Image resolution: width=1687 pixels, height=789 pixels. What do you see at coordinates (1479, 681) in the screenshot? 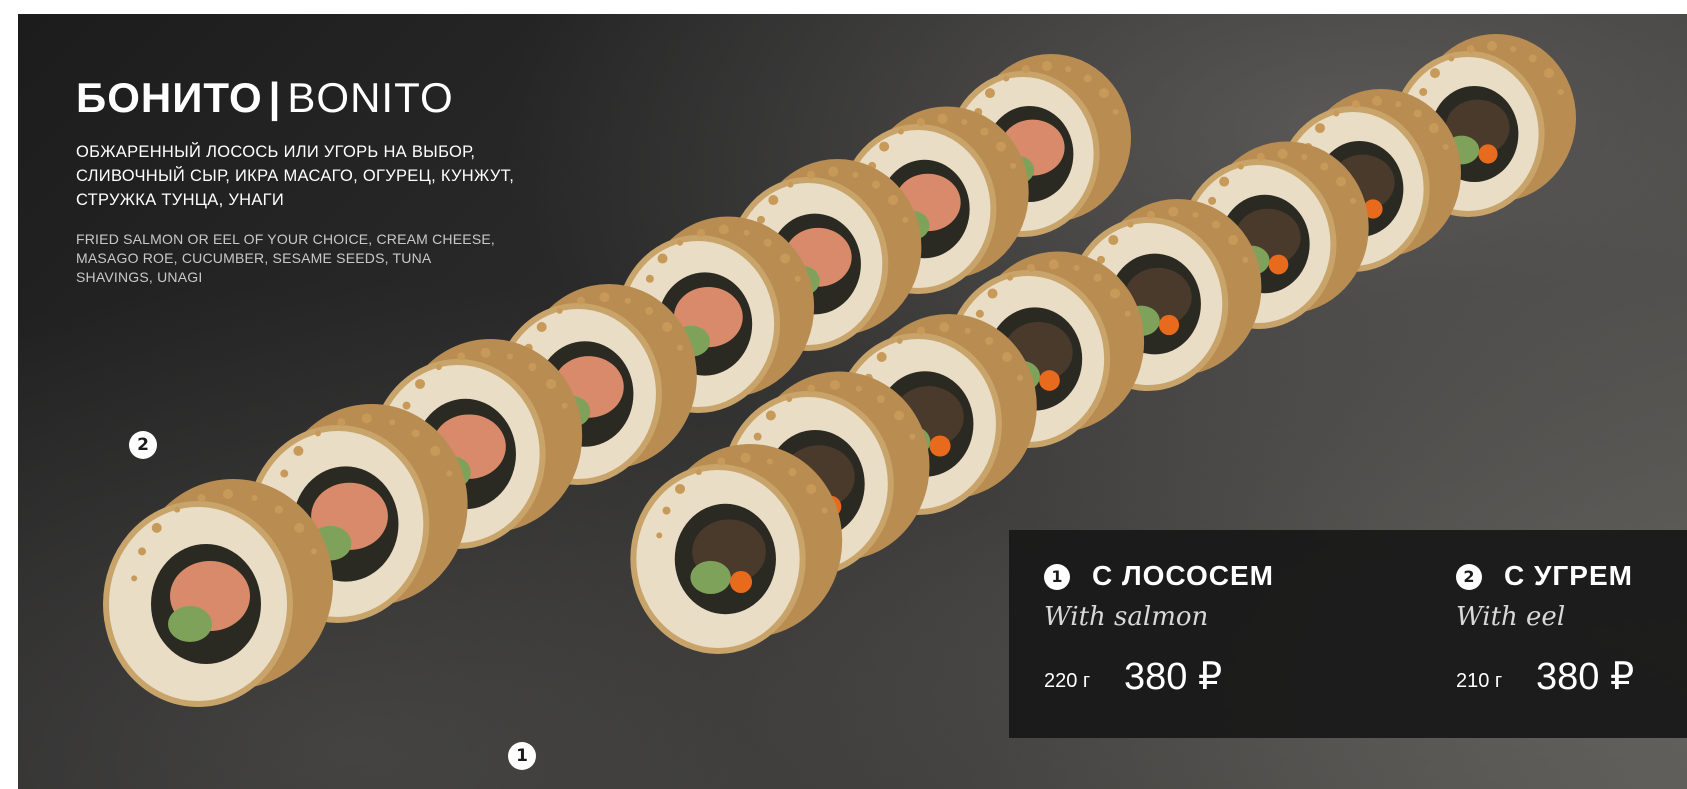
I see `variant-weight: 210 г` at bounding box center [1479, 681].